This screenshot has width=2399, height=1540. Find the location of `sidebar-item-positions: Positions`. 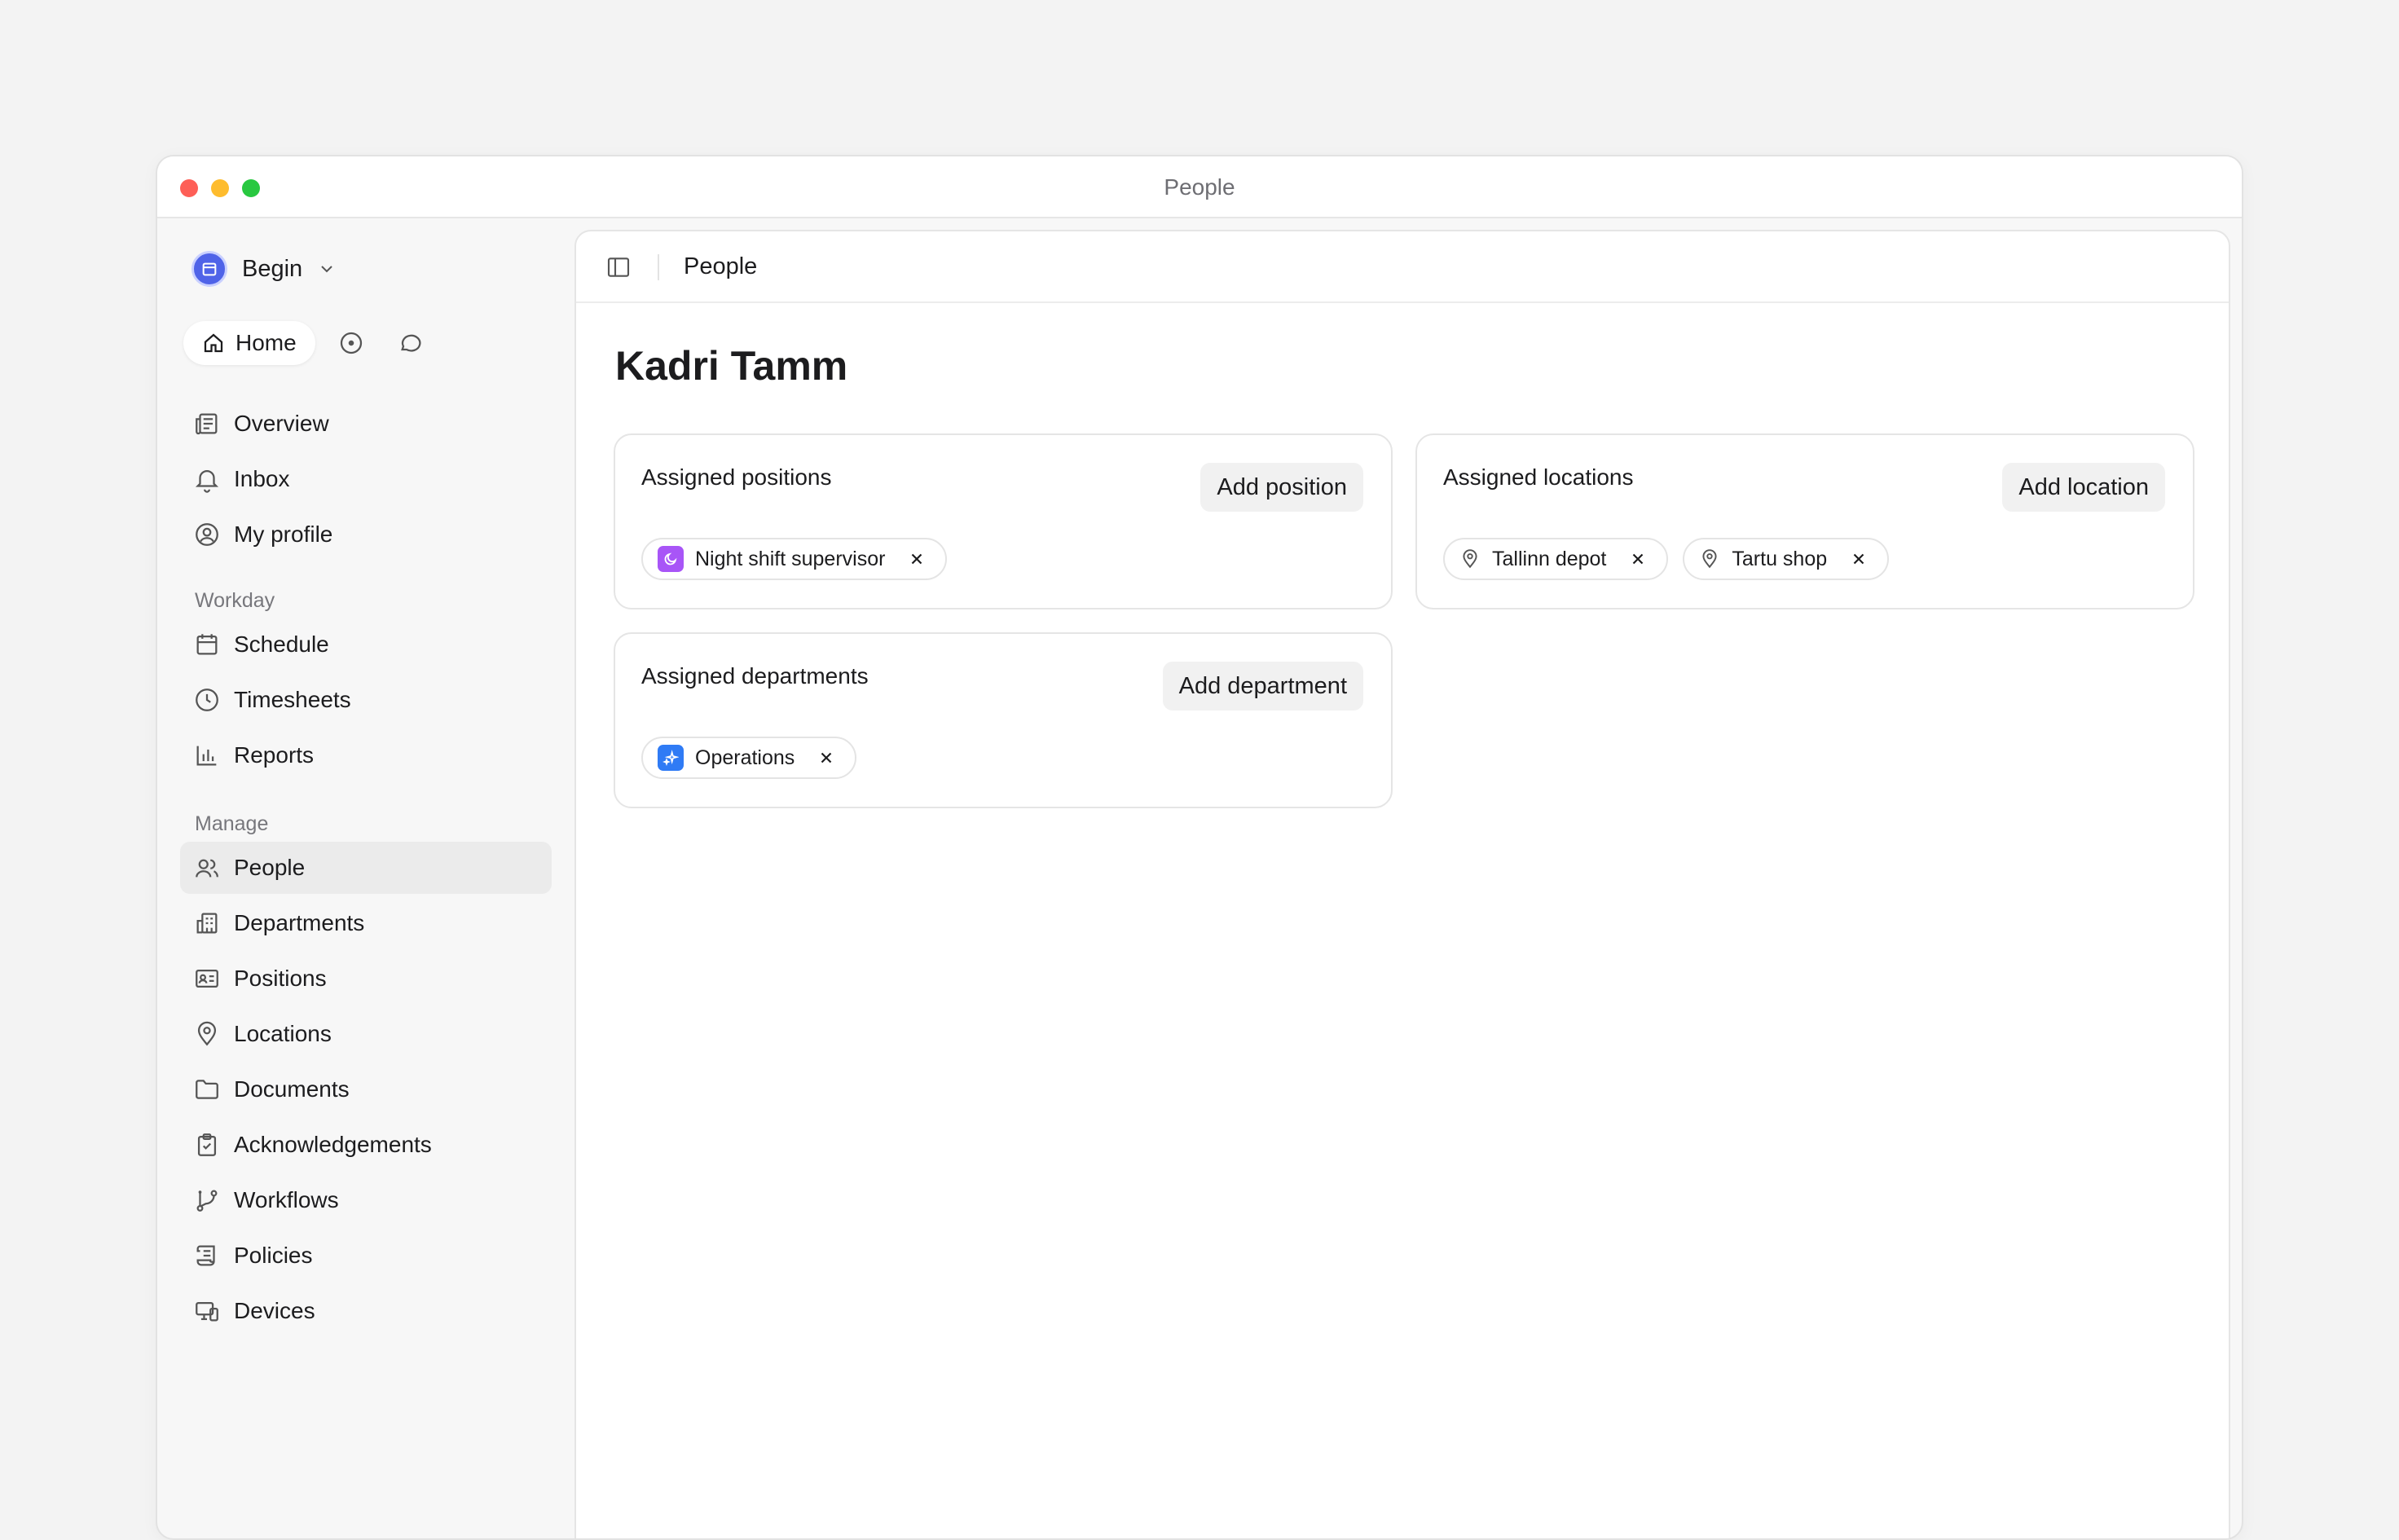

sidebar-item-positions: Positions is located at coordinates (366, 979).